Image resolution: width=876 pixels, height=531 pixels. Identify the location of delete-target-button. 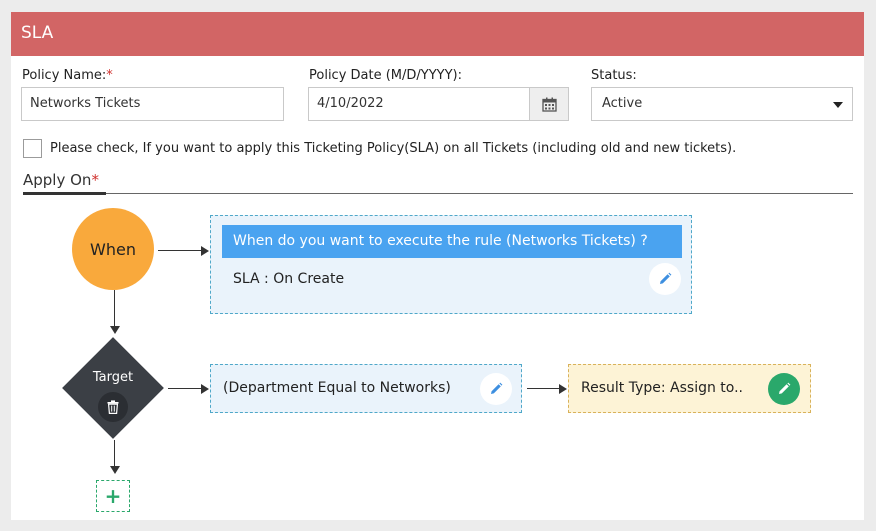
(113, 407).